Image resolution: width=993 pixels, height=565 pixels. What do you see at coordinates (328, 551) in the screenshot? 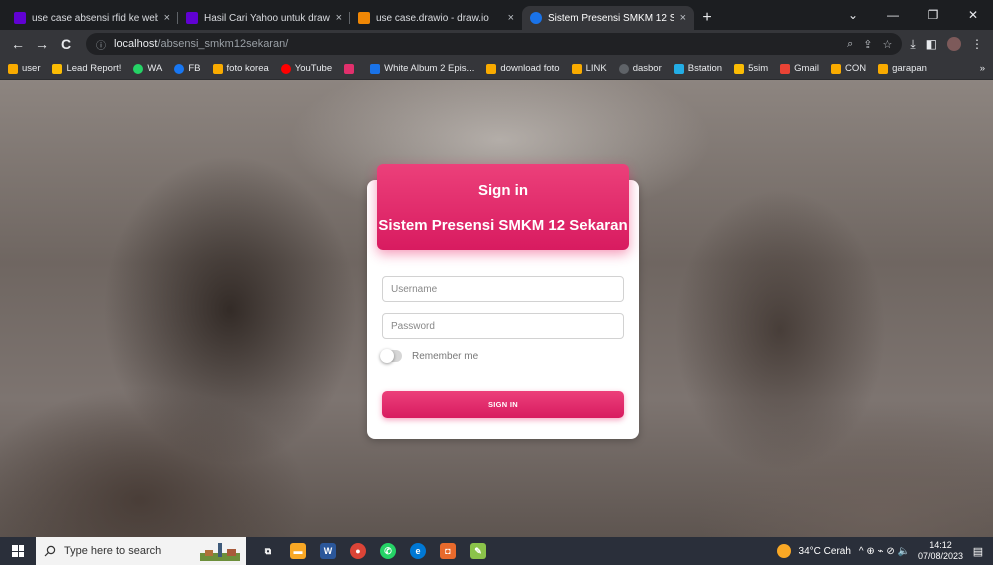
I see `word-icon: W` at bounding box center [328, 551].